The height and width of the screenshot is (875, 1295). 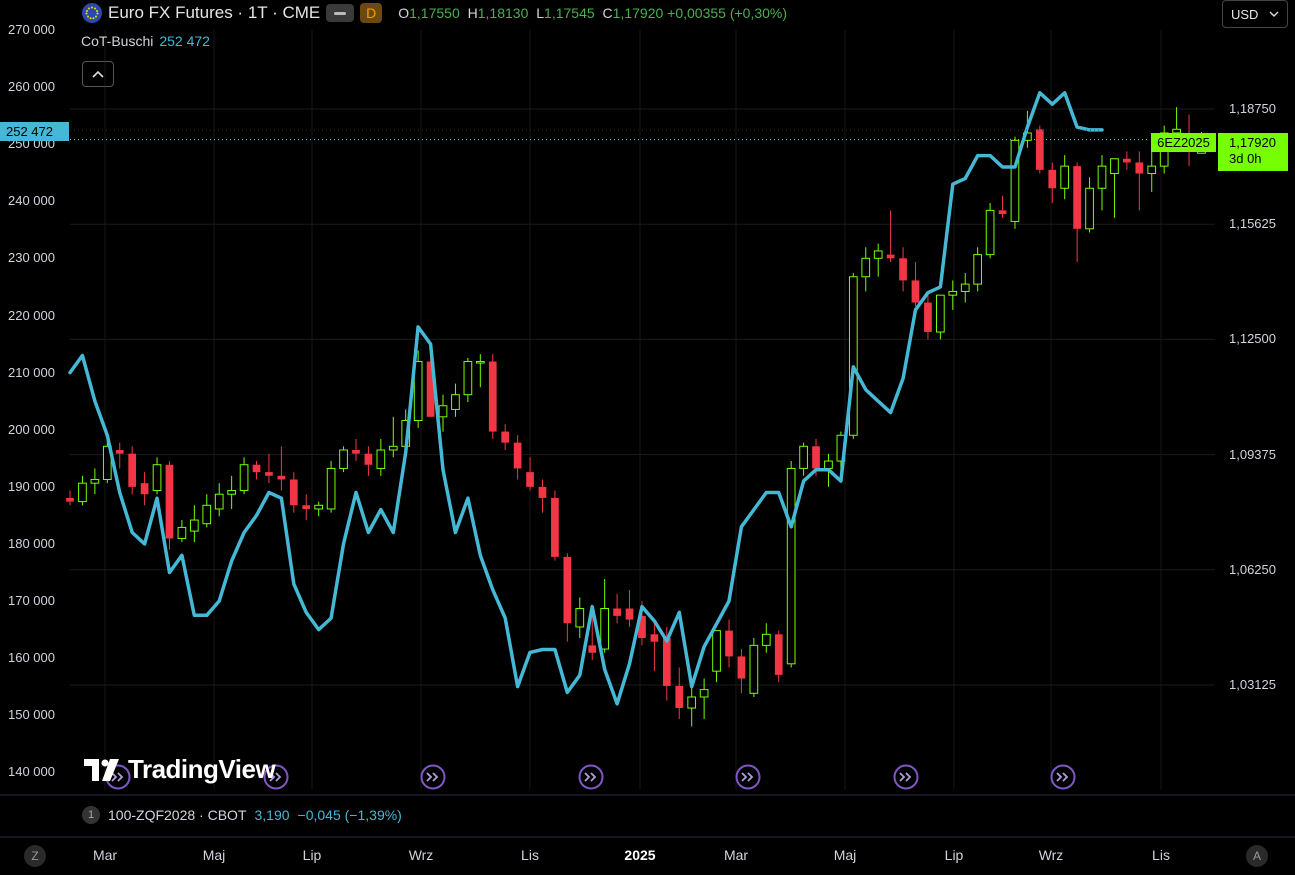 What do you see at coordinates (177, 815) in the screenshot?
I see `secondary-symbol: 100-ZQF2028 · CBOT` at bounding box center [177, 815].